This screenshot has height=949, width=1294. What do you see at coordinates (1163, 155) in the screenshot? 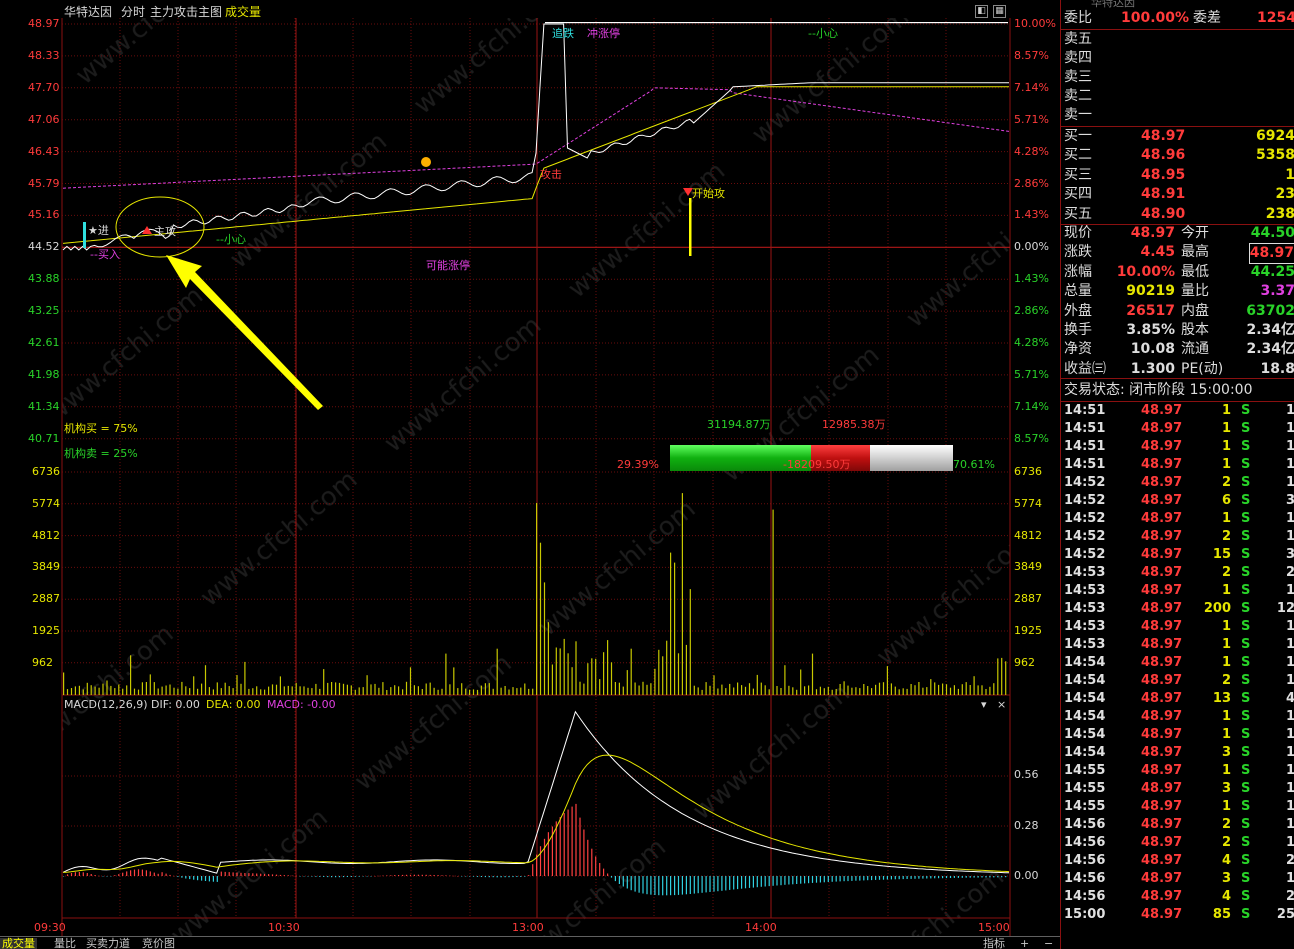
I see `buy-level-price: 48.96` at bounding box center [1163, 155].